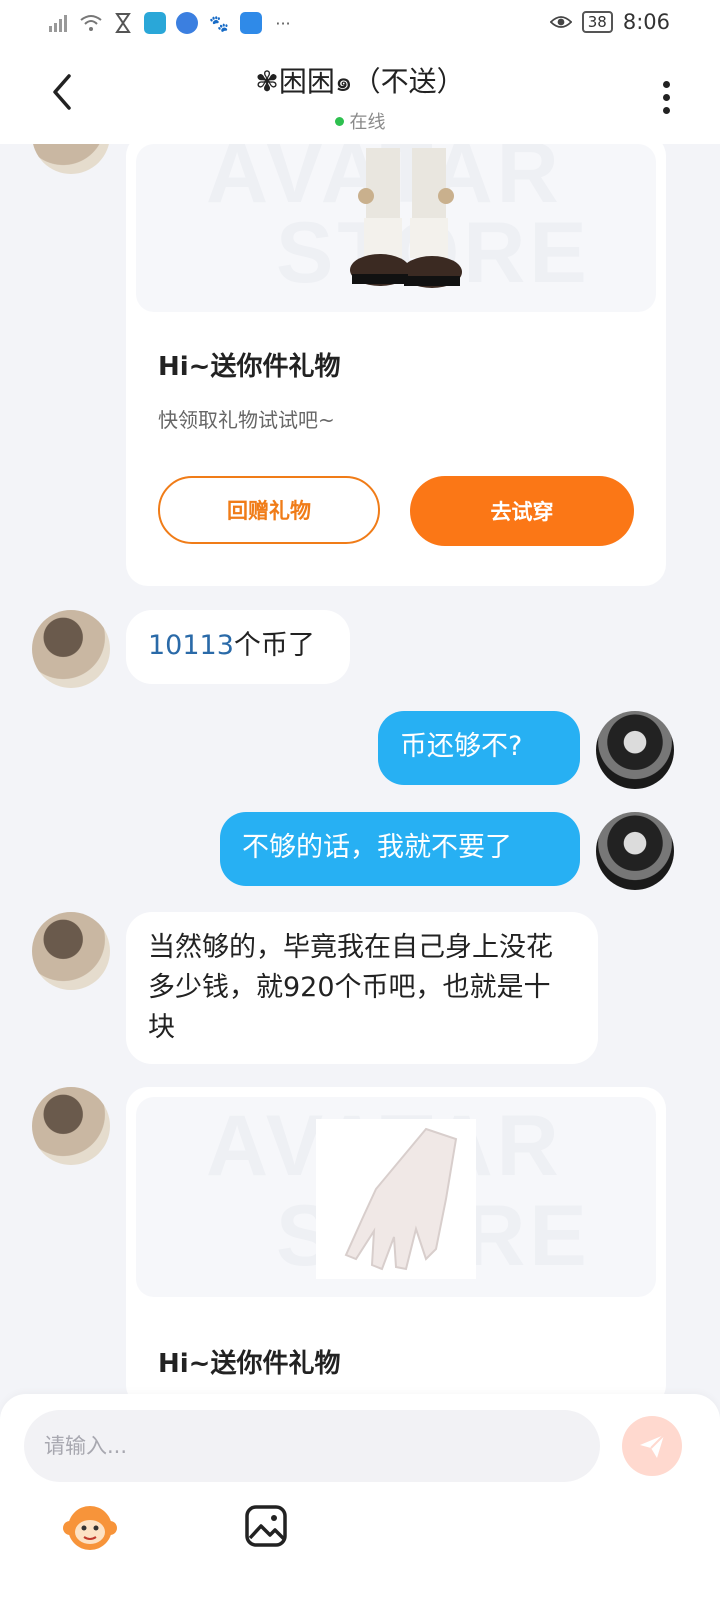 The image size is (720, 1600). Describe the element at coordinates (251, 23) in the screenshot. I see `cloud-icon` at that location.